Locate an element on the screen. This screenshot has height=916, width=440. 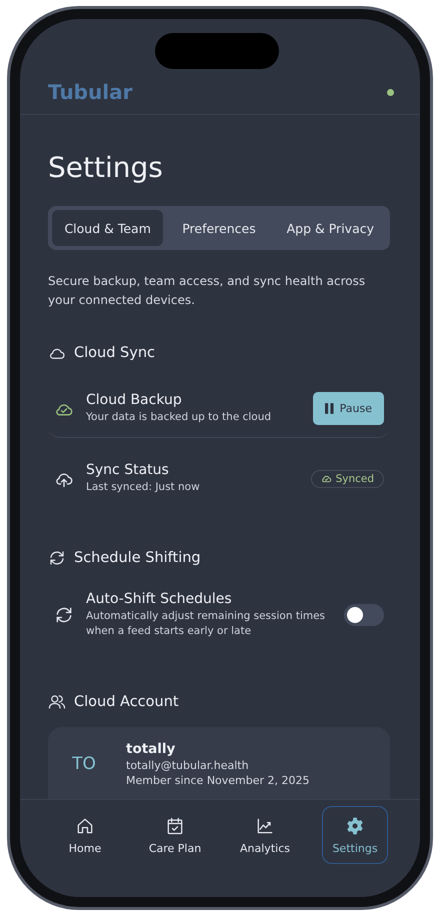
status-dot-icon is located at coordinates (390, 92).